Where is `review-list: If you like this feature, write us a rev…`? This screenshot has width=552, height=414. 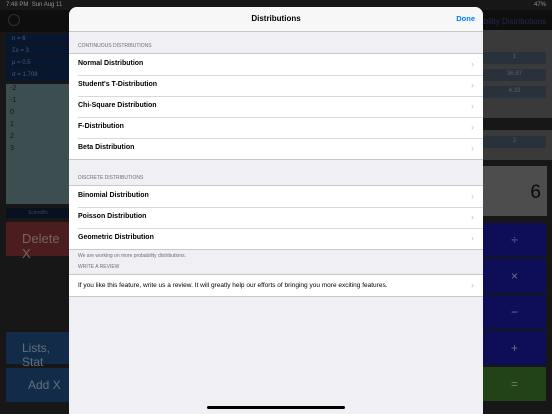
review-list: If you like this feature, write us a rev… is located at coordinates (276, 285).